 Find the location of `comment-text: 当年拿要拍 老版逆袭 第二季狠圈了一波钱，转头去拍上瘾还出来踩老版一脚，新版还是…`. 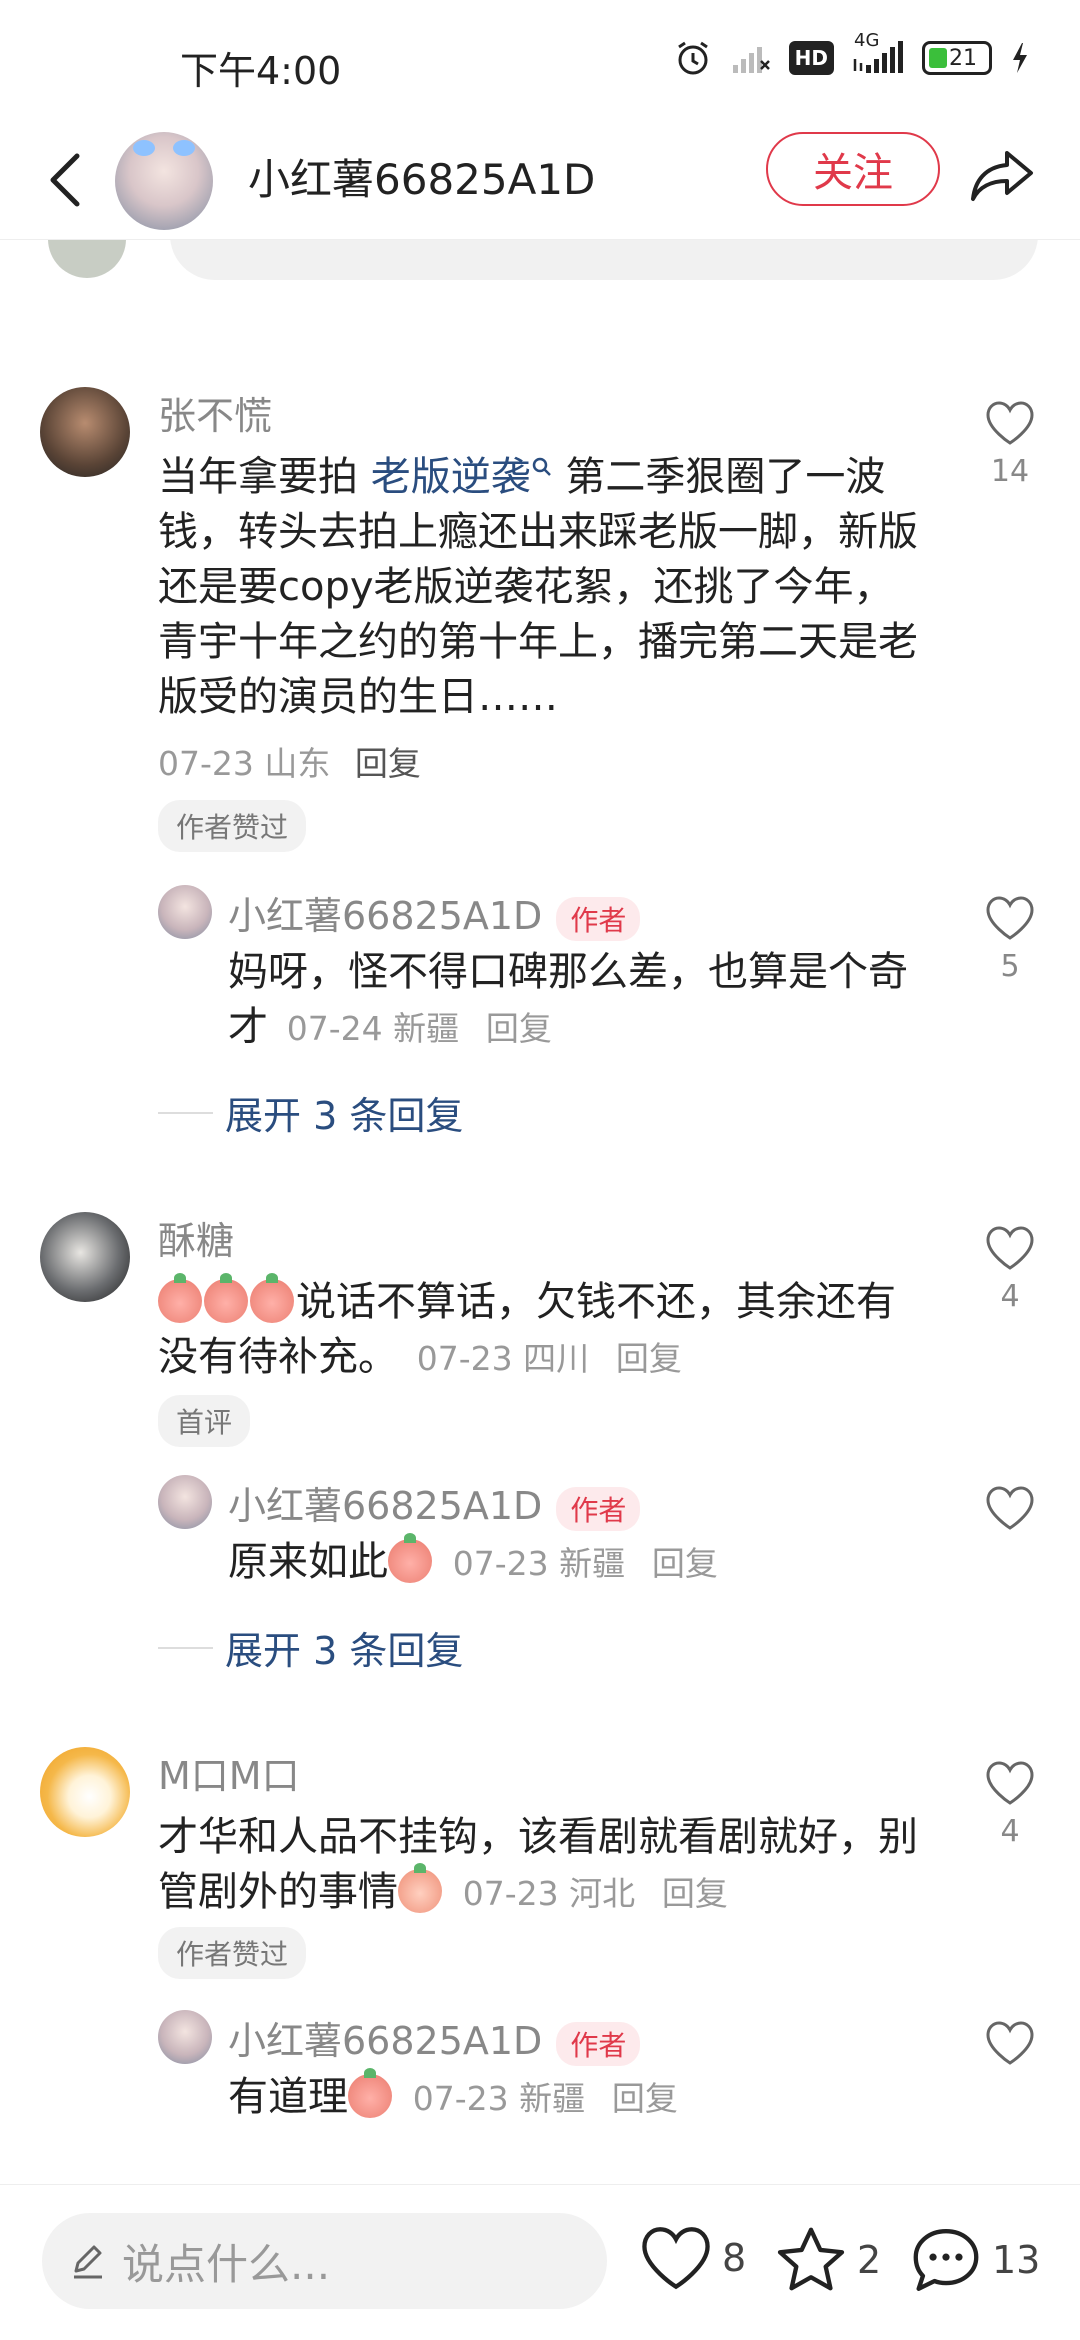

comment-text: 当年拿要拍 老版逆袭 第二季狠圈了一波钱，转头去拍上瘾还出来踩老版一脚，新版还是… is located at coordinates (543, 587).